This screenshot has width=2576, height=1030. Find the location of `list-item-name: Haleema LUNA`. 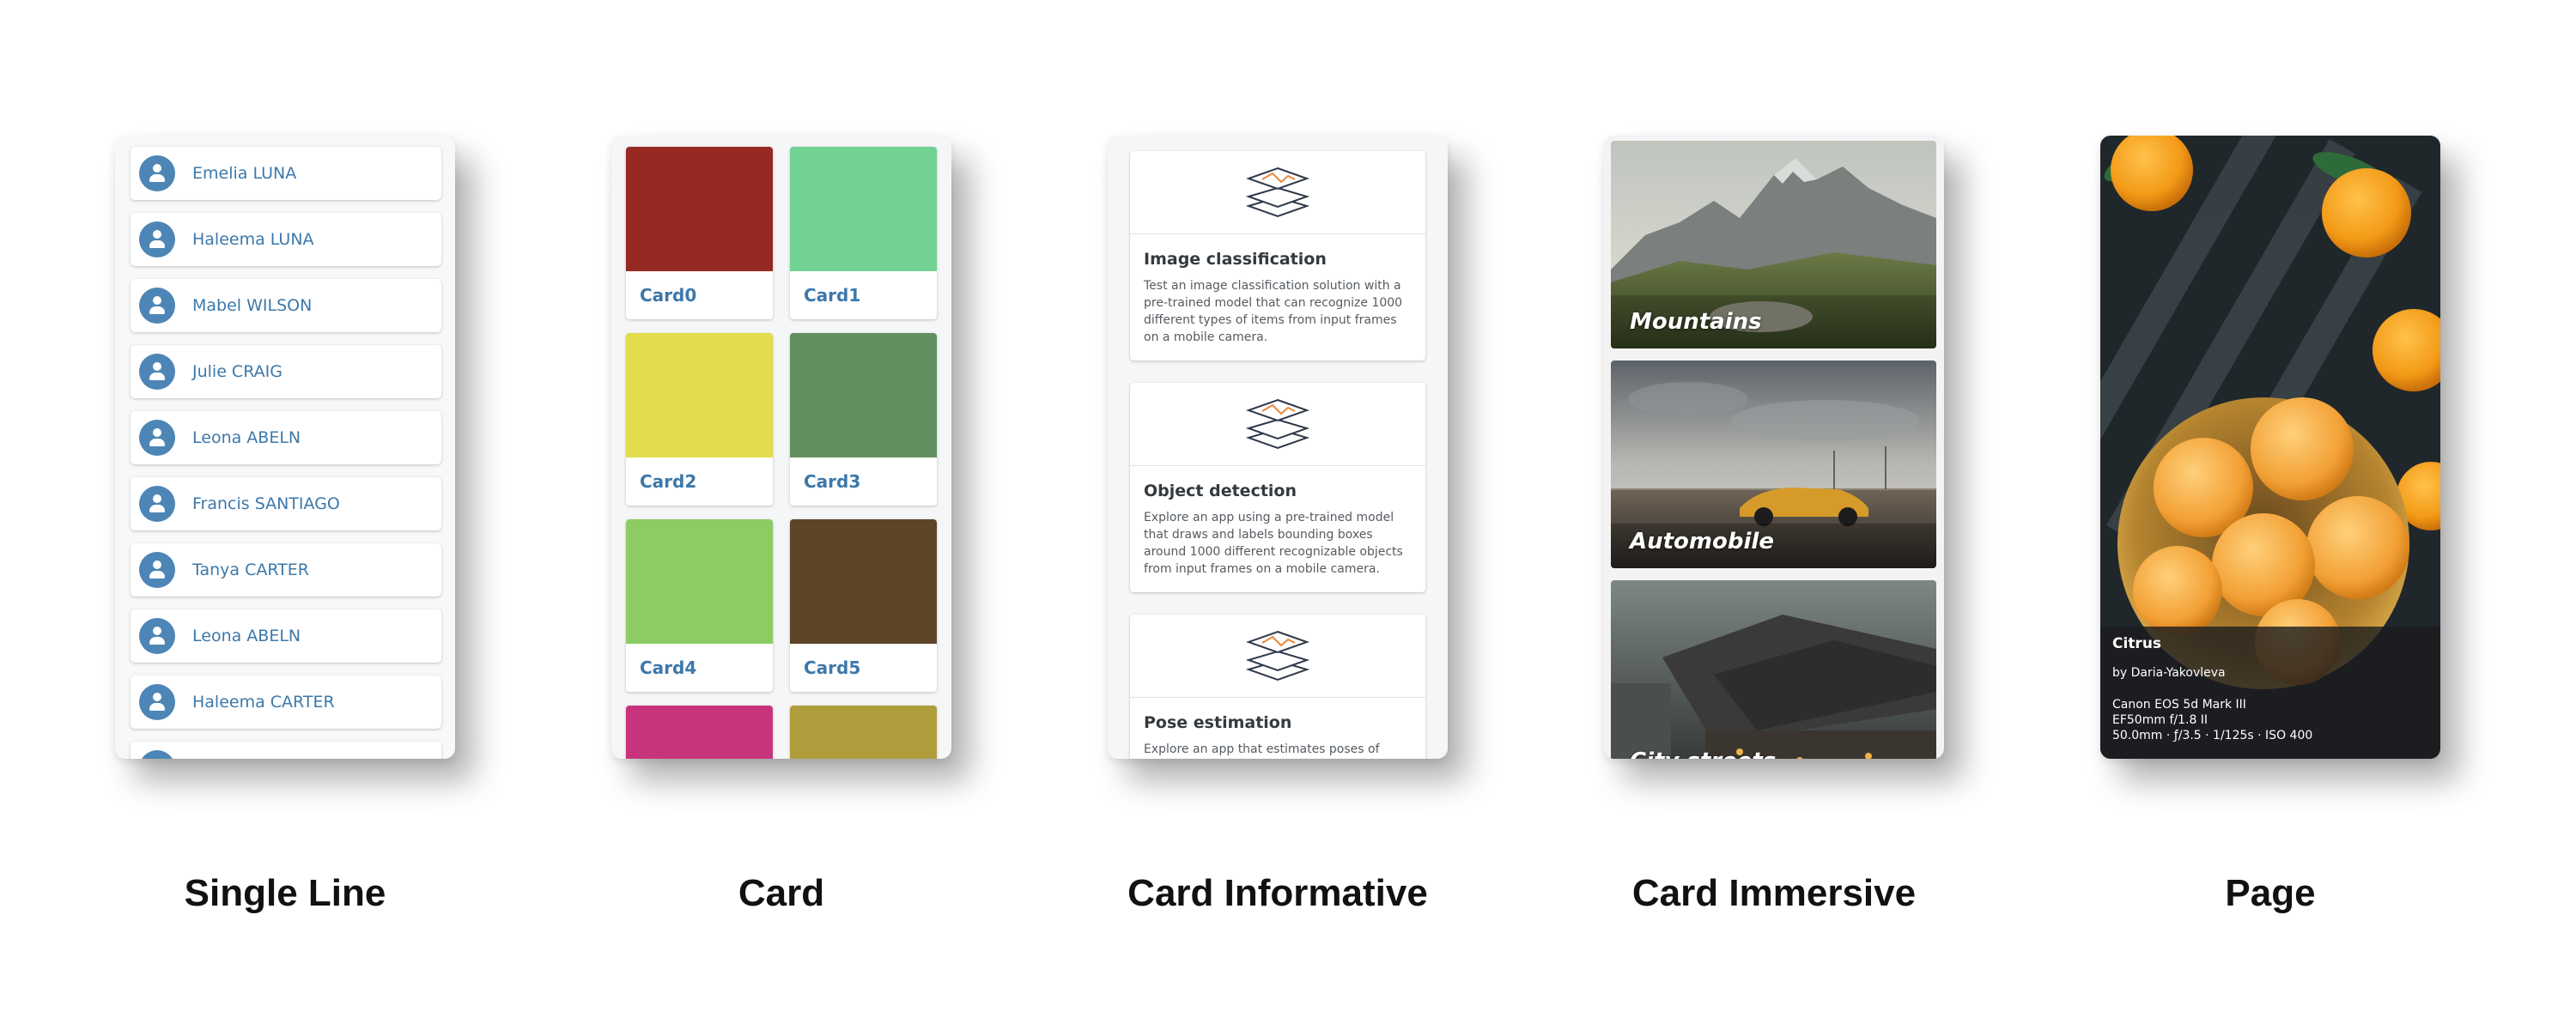

list-item-name: Haleema LUNA is located at coordinates (253, 239).